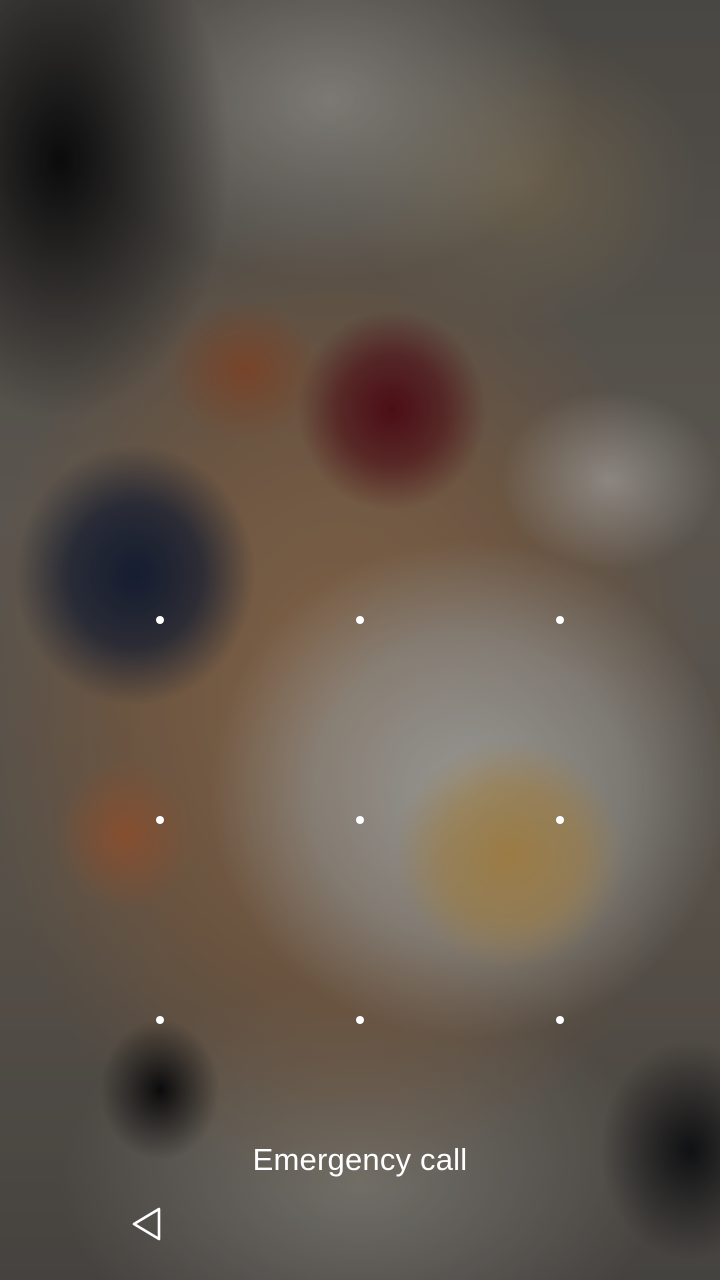 This screenshot has width=720, height=1280. Describe the element at coordinates (360, 1160) in the screenshot. I see `emergency-call-button: Emergency call` at that location.